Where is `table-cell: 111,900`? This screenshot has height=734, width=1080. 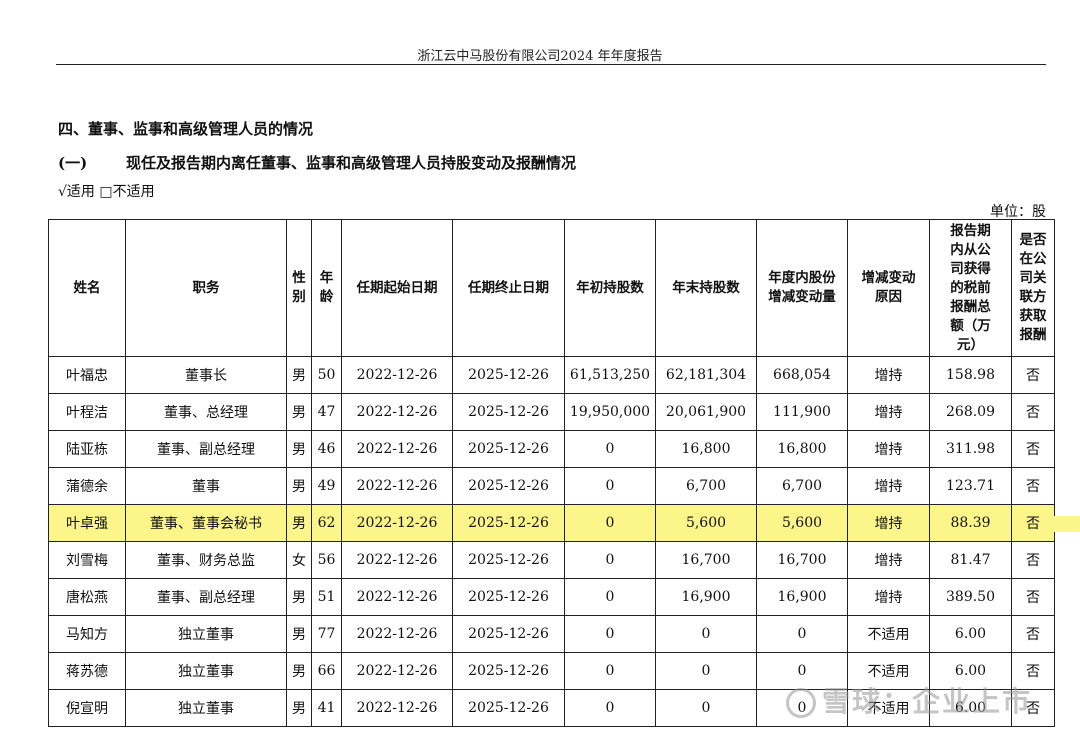
table-cell: 111,900 is located at coordinates (802, 412).